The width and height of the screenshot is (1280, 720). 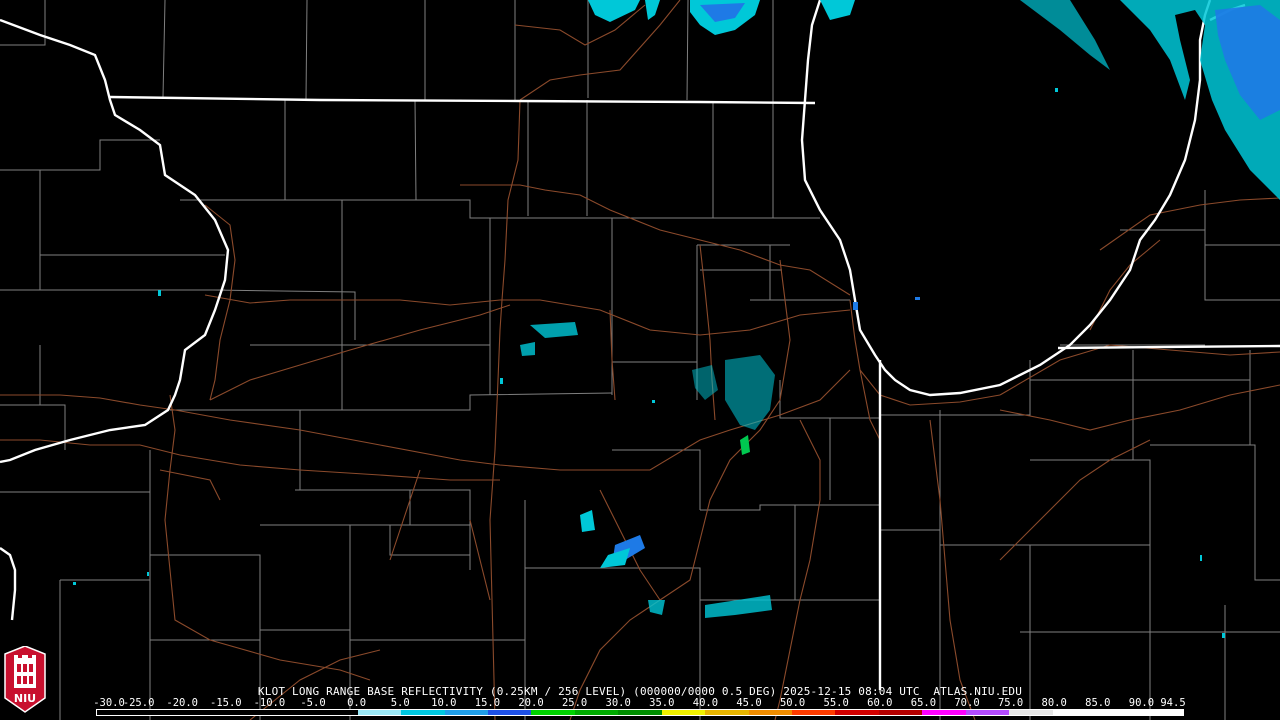 What do you see at coordinates (109, 703) in the screenshot?
I see `scale-label: -30.0` at bounding box center [109, 703].